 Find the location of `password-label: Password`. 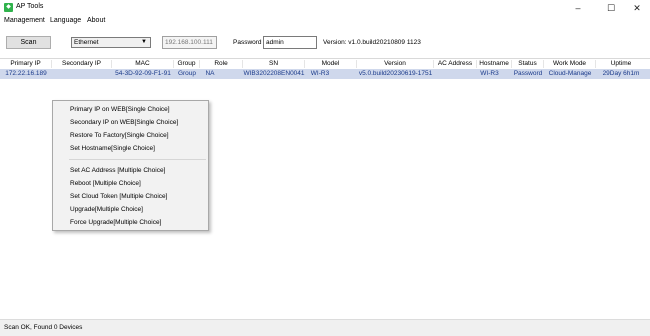

password-label: Password is located at coordinates (247, 42).